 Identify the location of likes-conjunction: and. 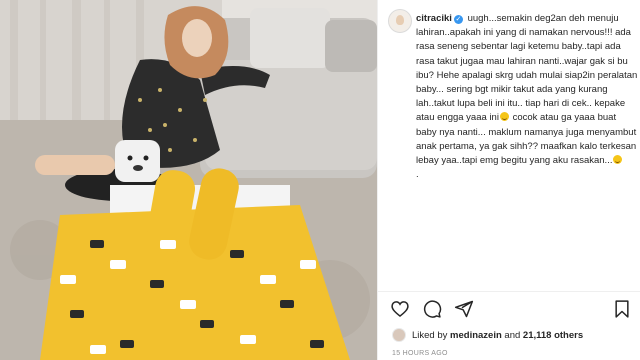
(512, 335).